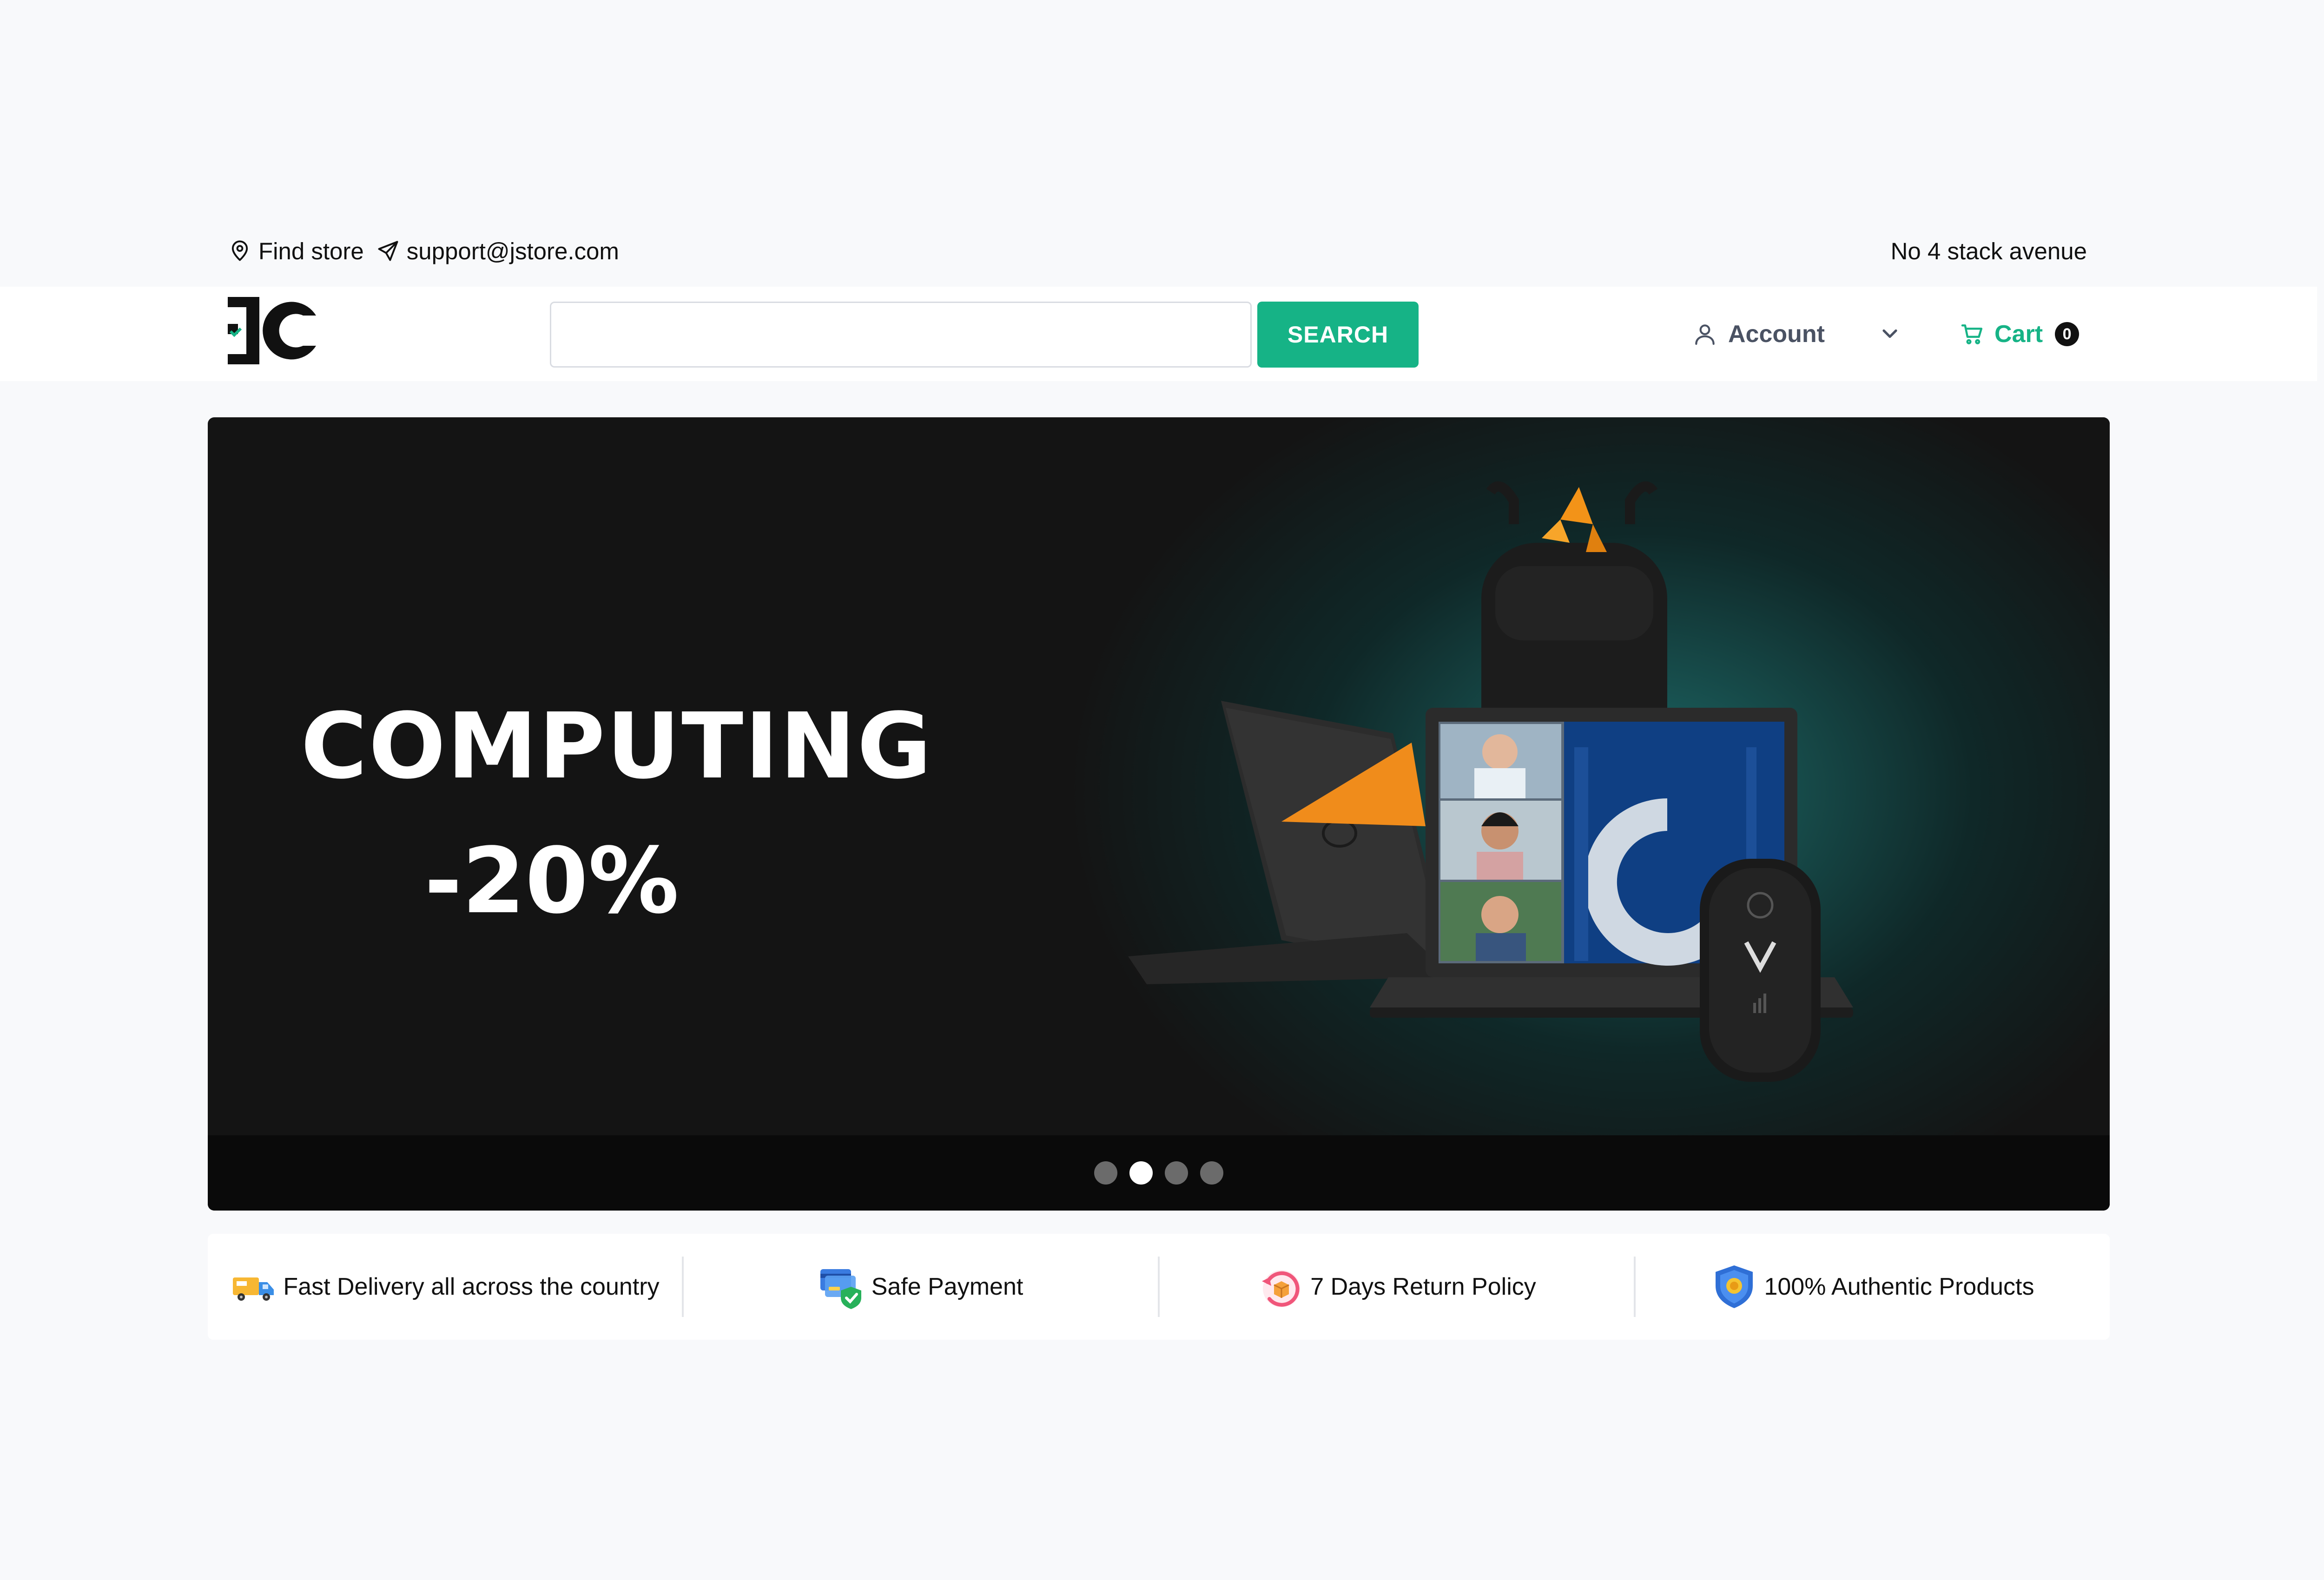 The image size is (2324, 1580). Describe the element at coordinates (840, 1289) in the screenshot. I see `safe-payment-icon` at that location.